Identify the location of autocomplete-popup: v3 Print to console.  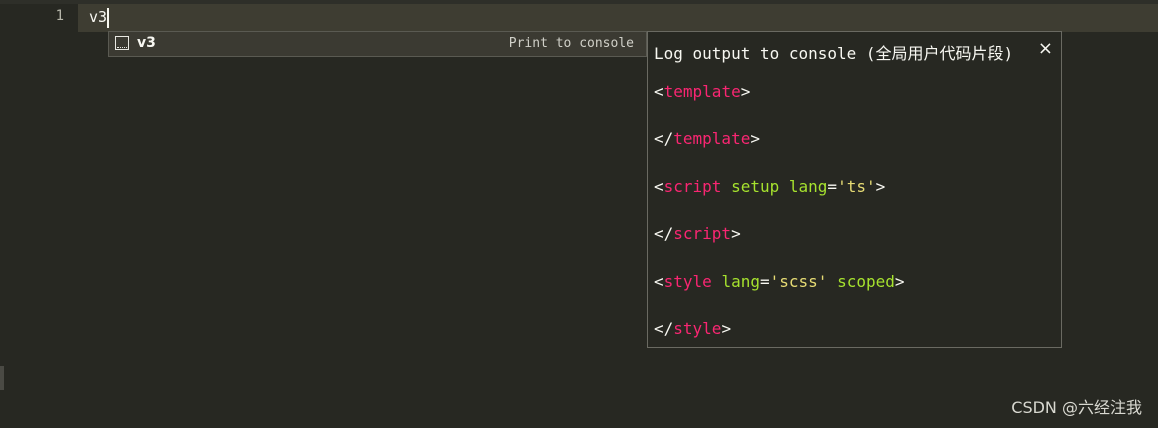
(377, 44).